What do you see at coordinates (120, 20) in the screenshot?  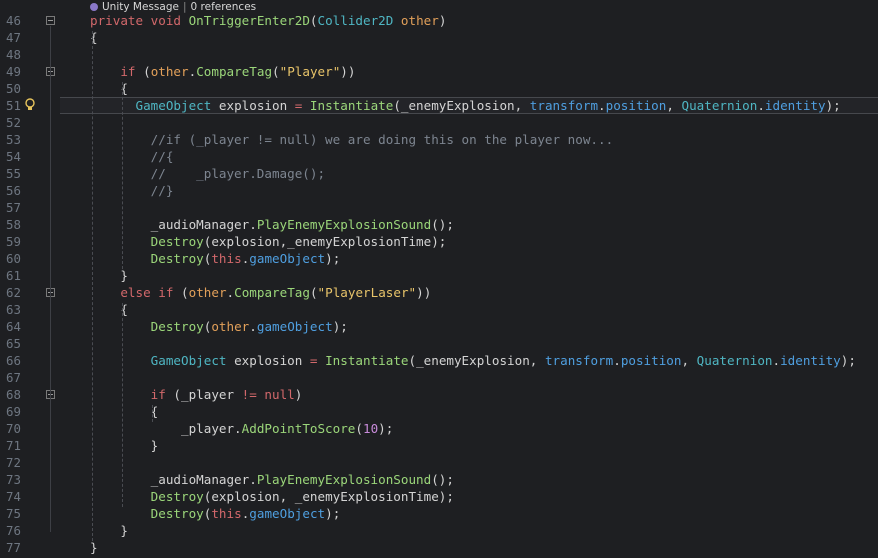 I see `code-token: private` at bounding box center [120, 20].